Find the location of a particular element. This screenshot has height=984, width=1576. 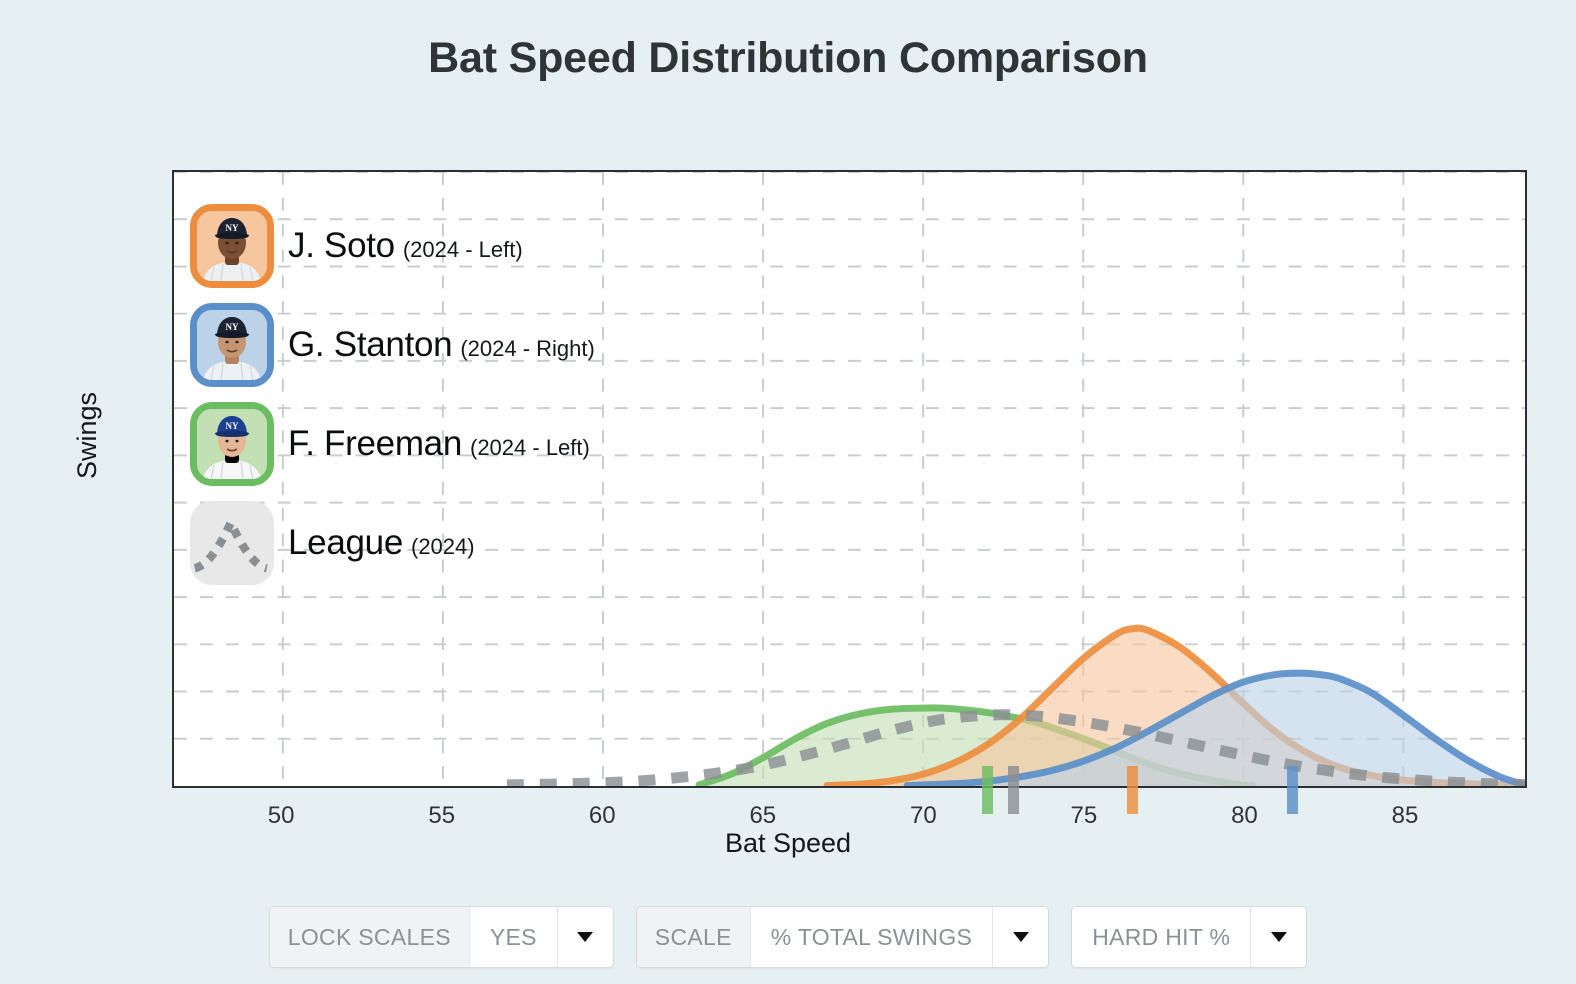

legend-player-name: F. Freeman is located at coordinates (375, 443).